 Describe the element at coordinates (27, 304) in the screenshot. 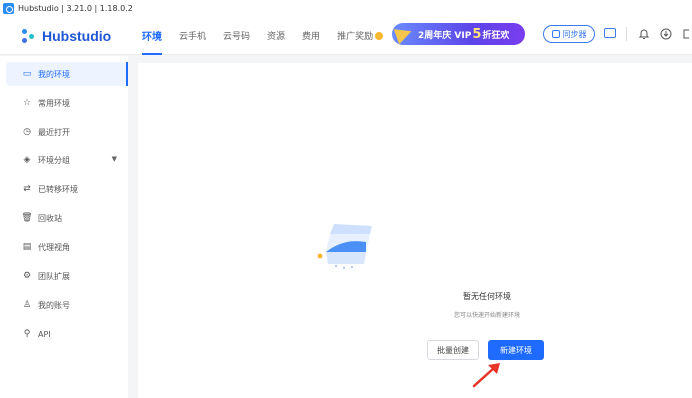

I see `user-icon: ♙` at that location.